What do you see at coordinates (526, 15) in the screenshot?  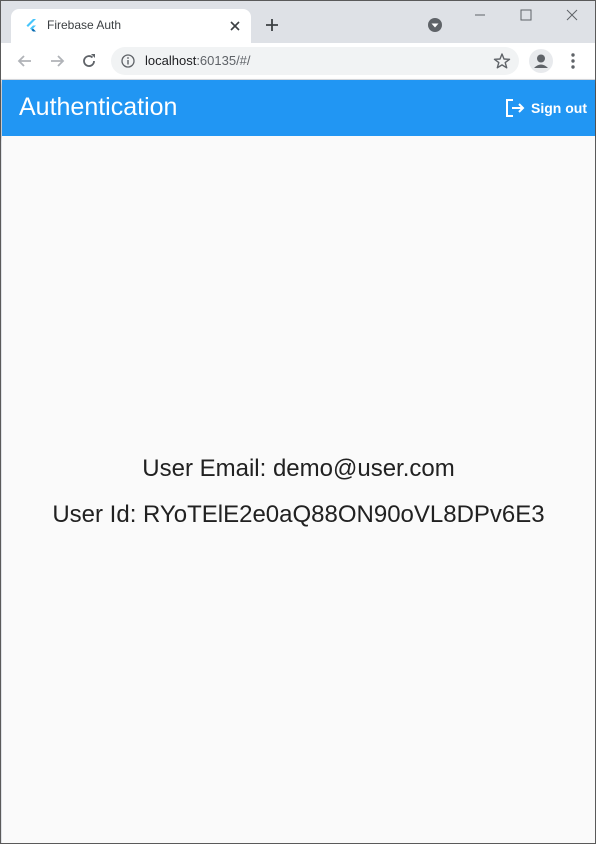 I see `maximize-icon` at bounding box center [526, 15].